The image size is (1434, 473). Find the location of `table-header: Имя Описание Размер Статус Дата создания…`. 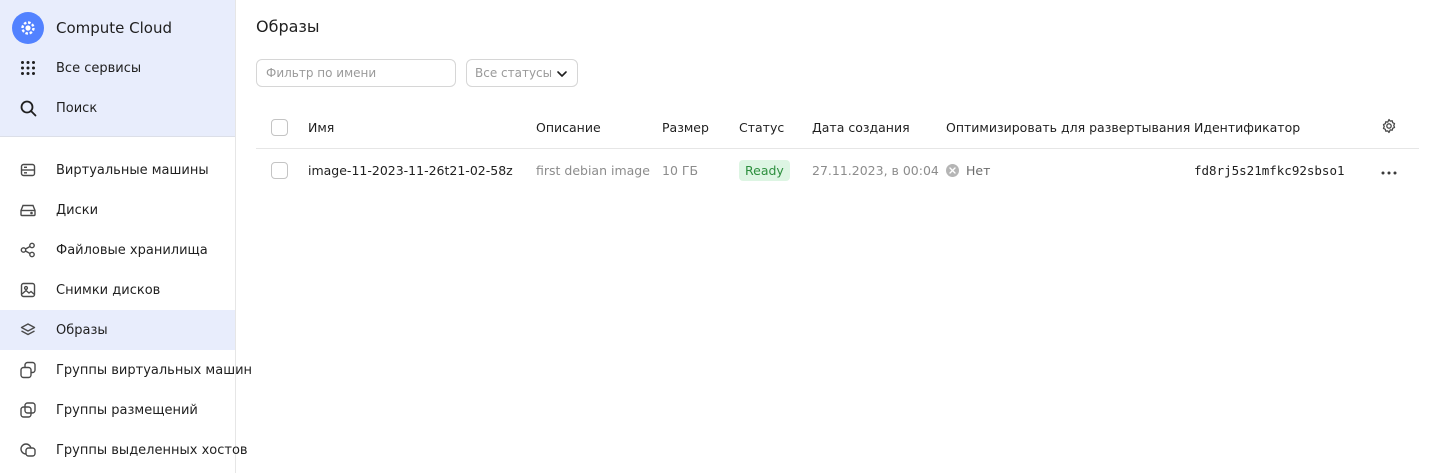

table-header: Имя Описание Размер Статус Дата создания… is located at coordinates (837, 127).